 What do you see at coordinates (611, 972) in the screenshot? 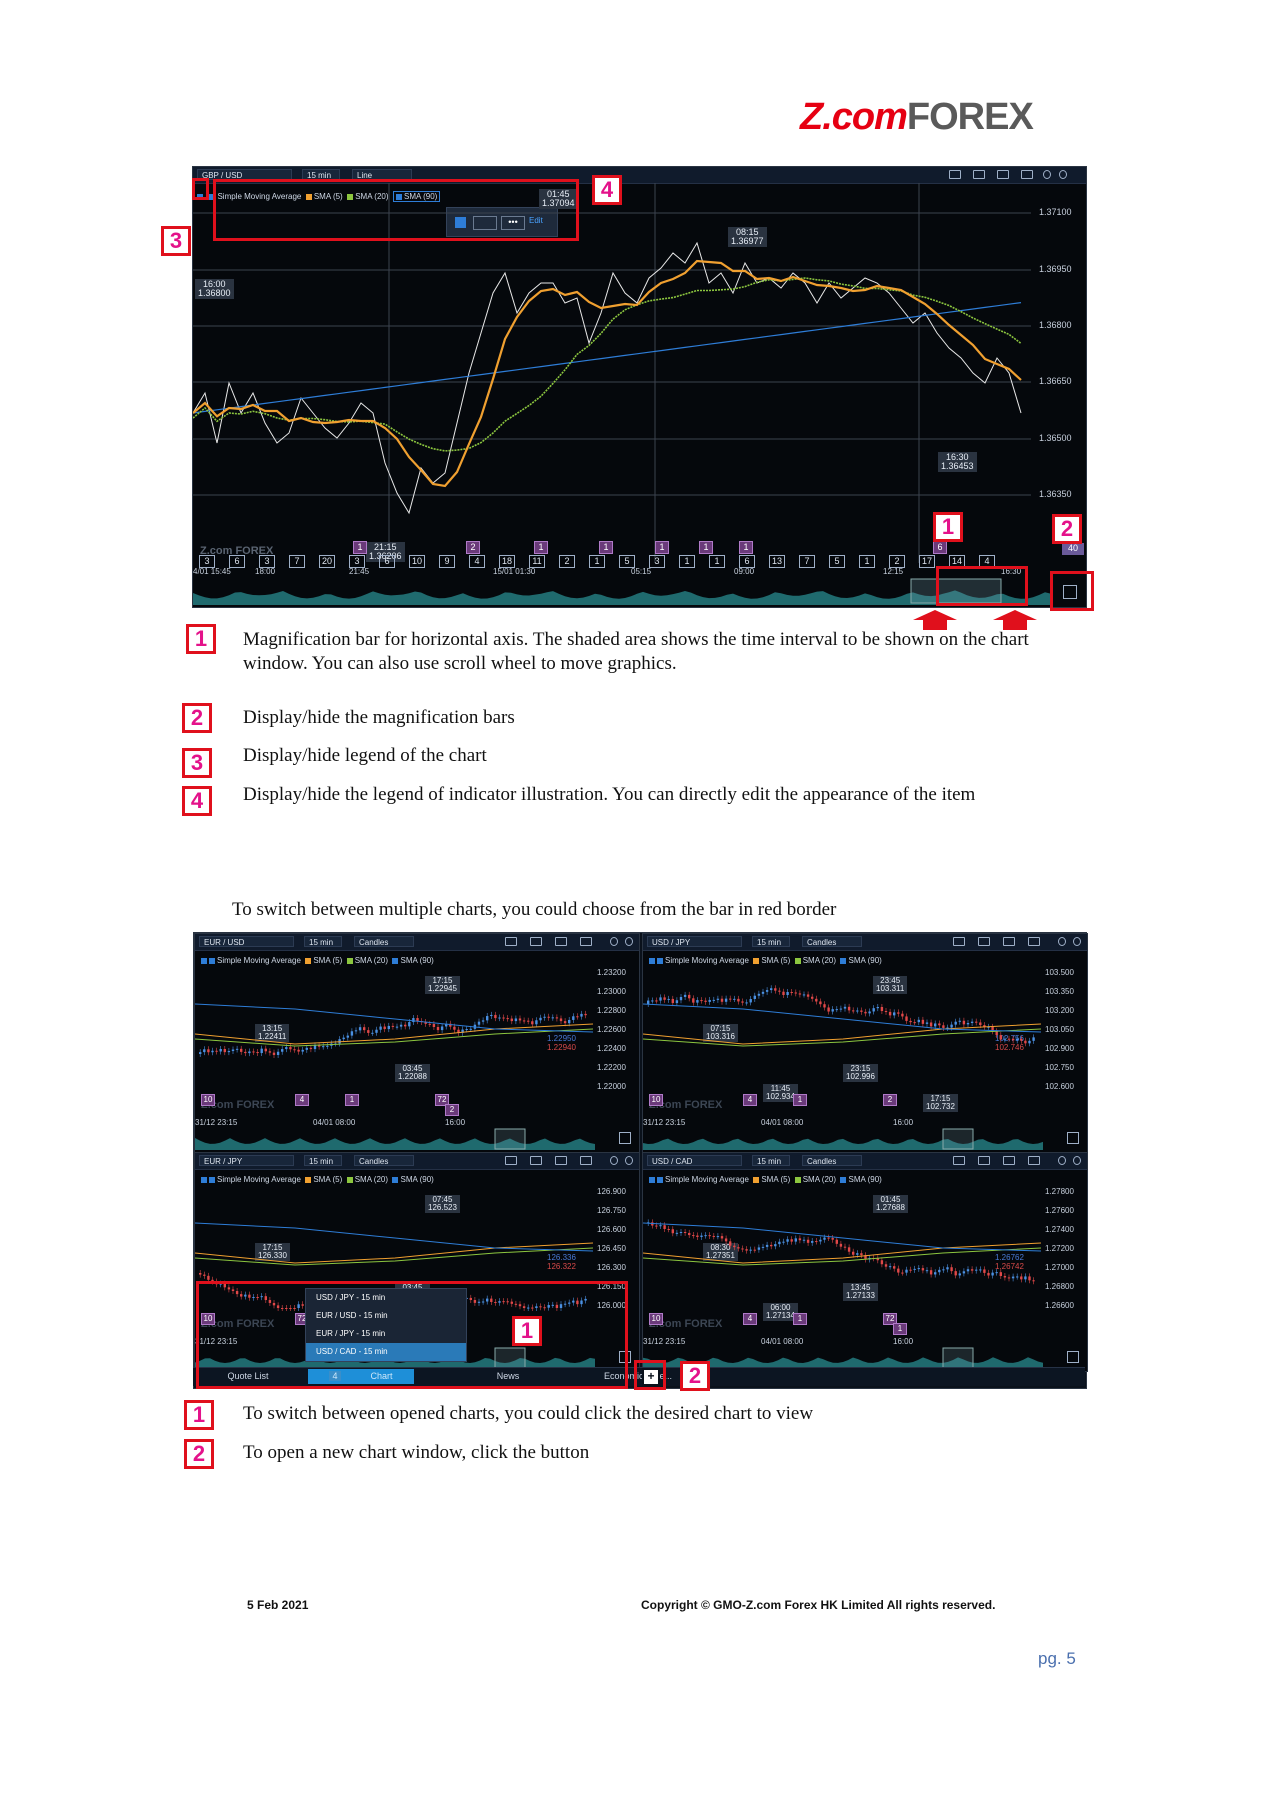
I see `y-axis-tick: 1.23200` at bounding box center [611, 972].